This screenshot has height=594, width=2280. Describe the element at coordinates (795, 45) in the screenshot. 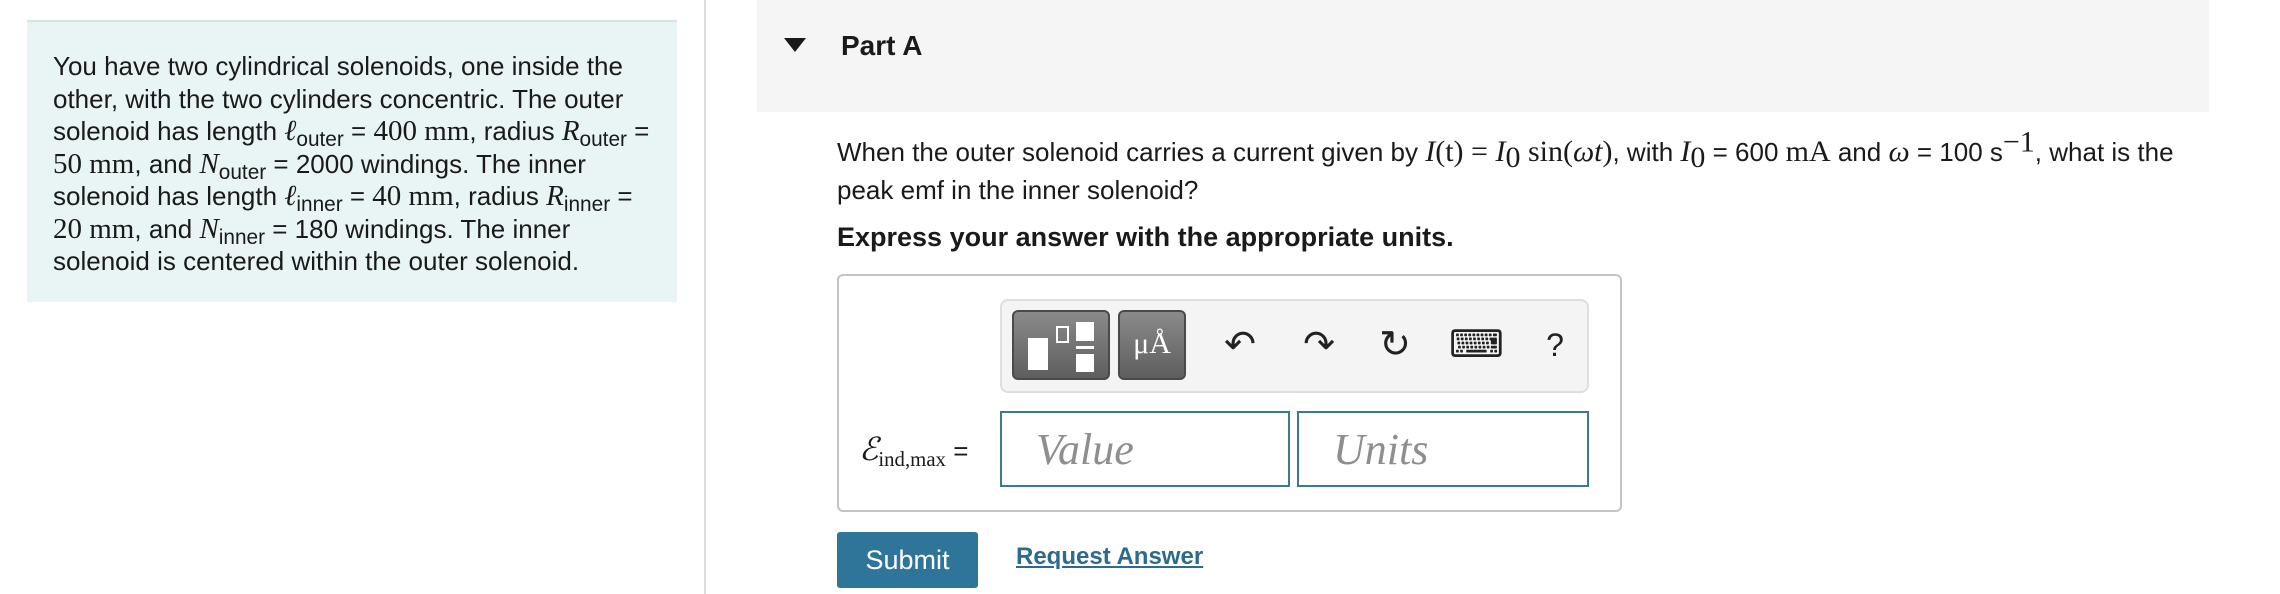

I see `collapse-caret-icon` at that location.